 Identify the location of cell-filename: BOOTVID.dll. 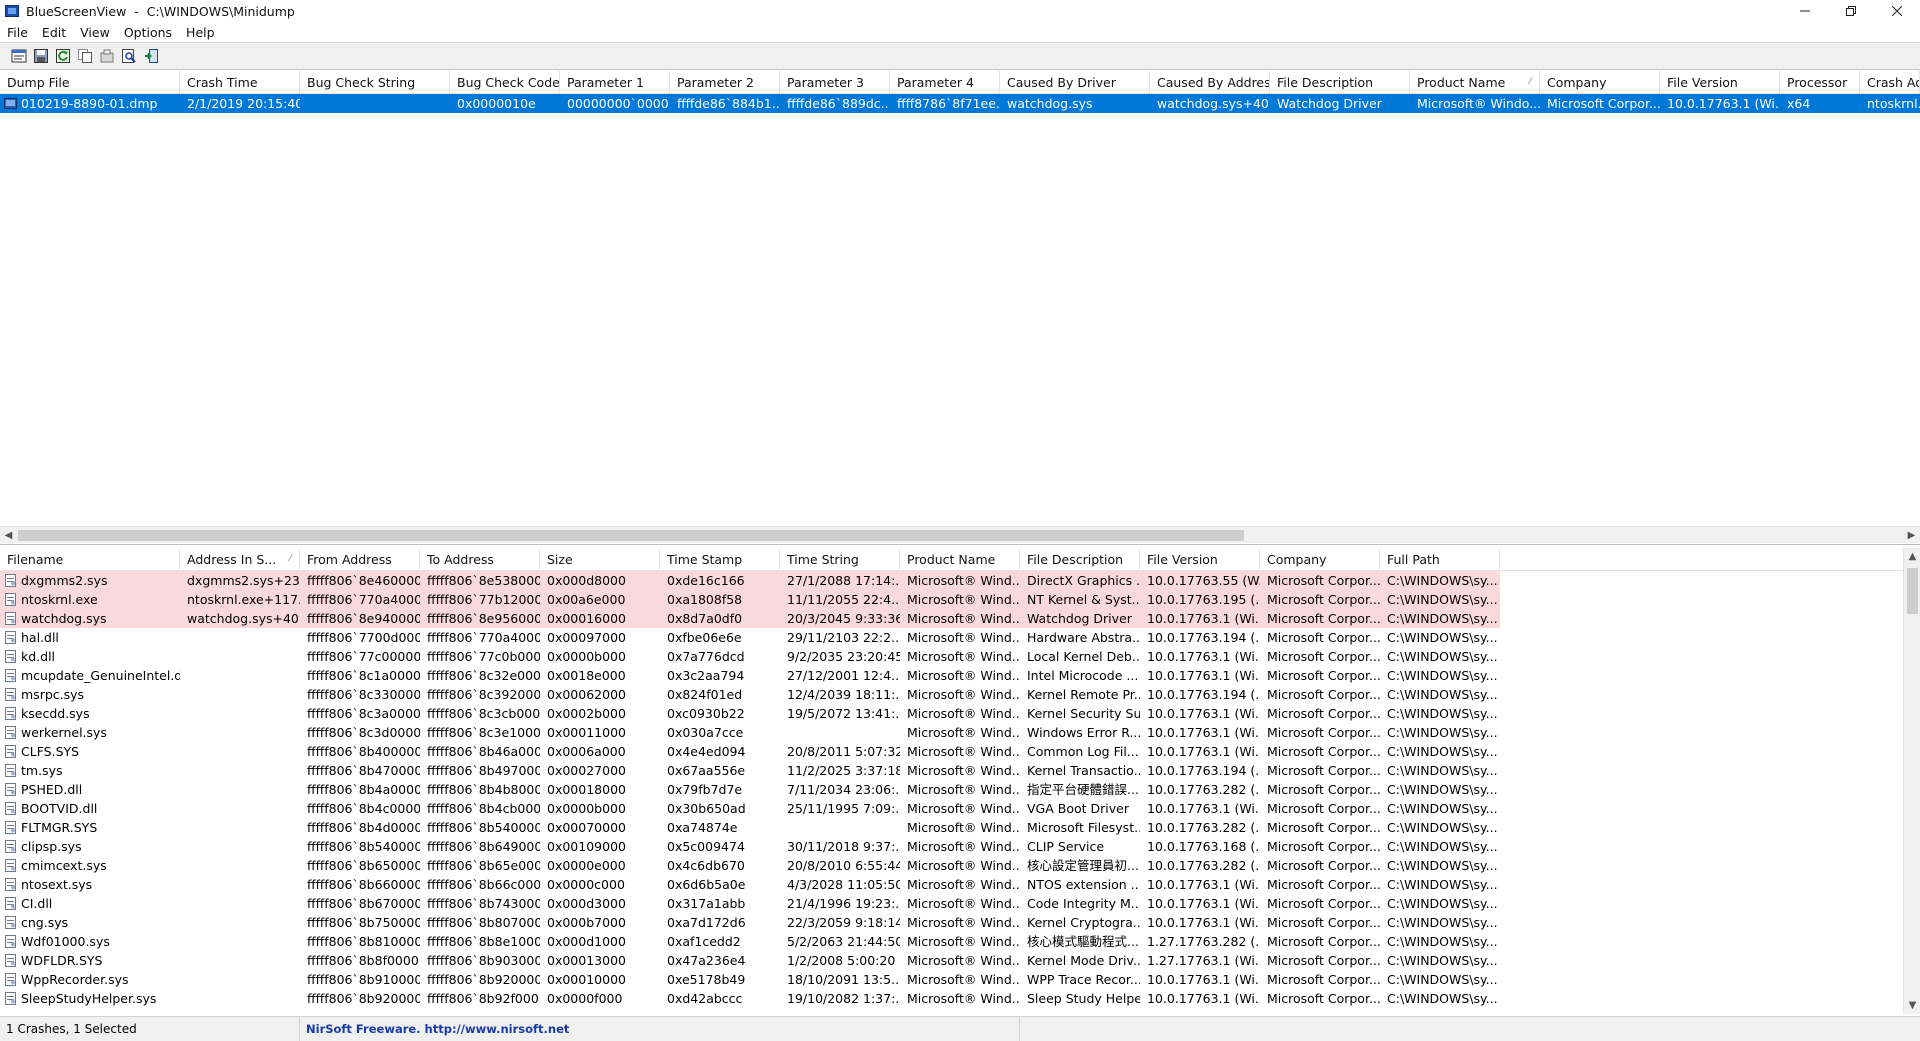
(90, 808).